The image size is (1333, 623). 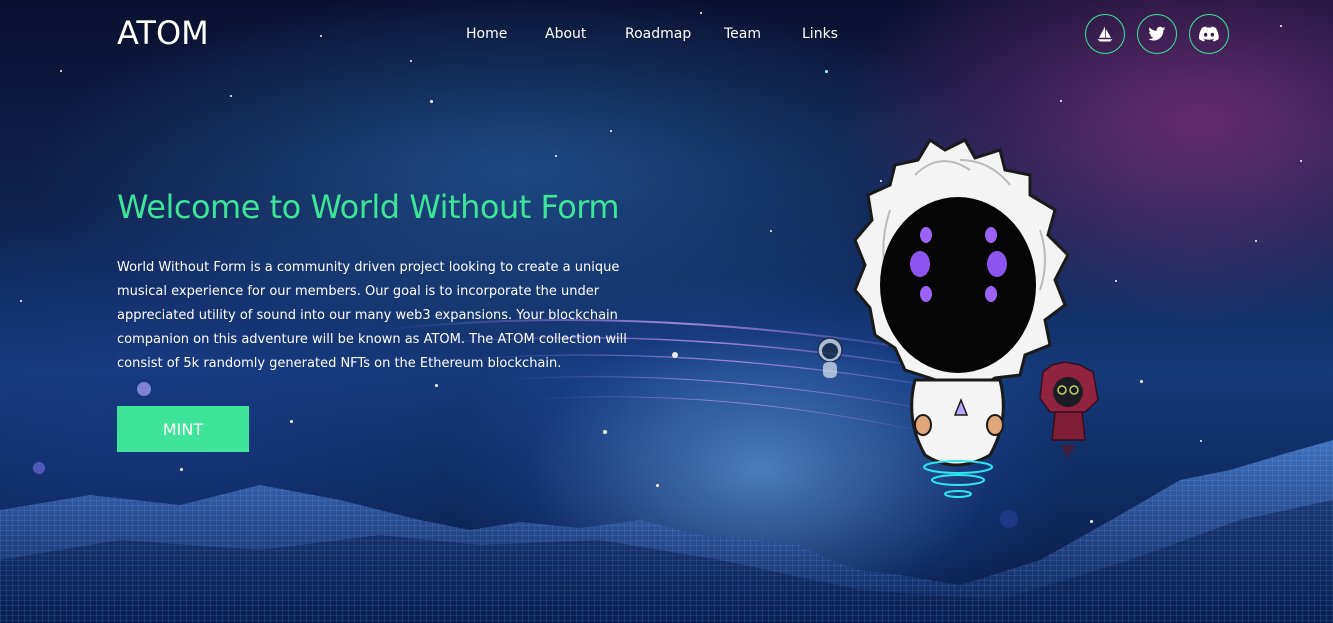 I want to click on discord-button, so click(x=1209, y=34).